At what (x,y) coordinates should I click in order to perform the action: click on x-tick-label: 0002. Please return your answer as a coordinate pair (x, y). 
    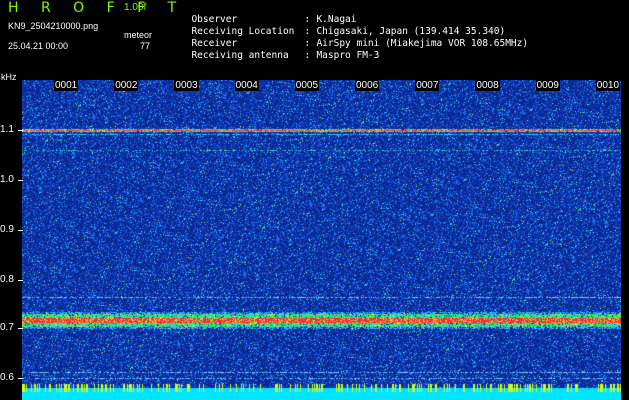
    Looking at the image, I should click on (126, 85).